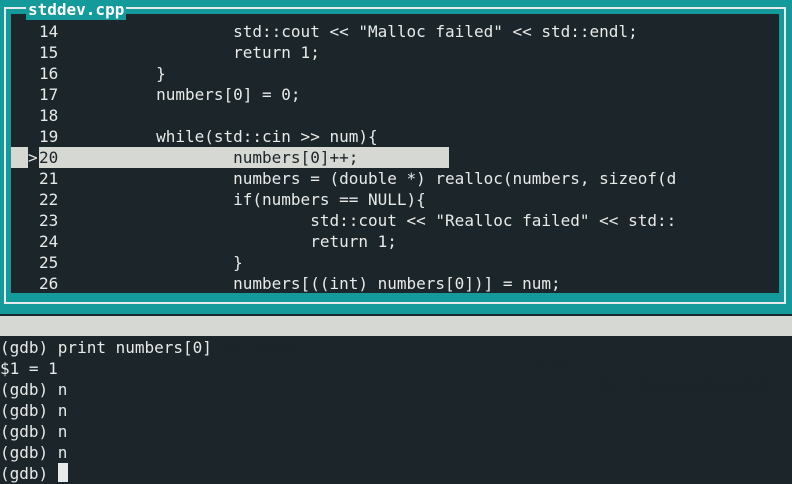  I want to click on line-number: 22, so click(49, 199).